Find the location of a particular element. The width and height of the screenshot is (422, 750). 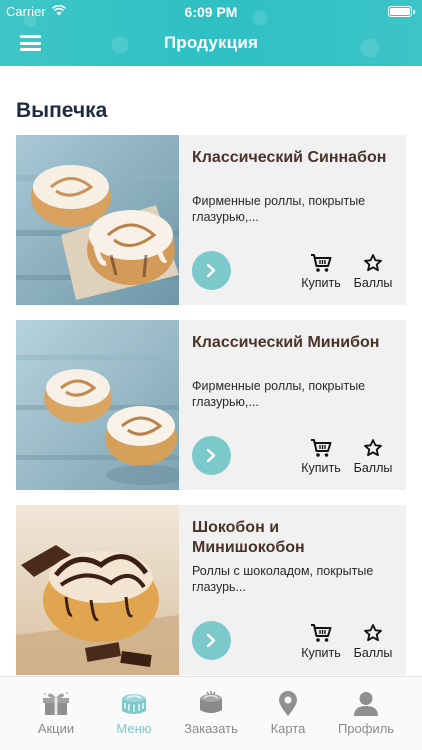

map-pin-icon is located at coordinates (288, 703).